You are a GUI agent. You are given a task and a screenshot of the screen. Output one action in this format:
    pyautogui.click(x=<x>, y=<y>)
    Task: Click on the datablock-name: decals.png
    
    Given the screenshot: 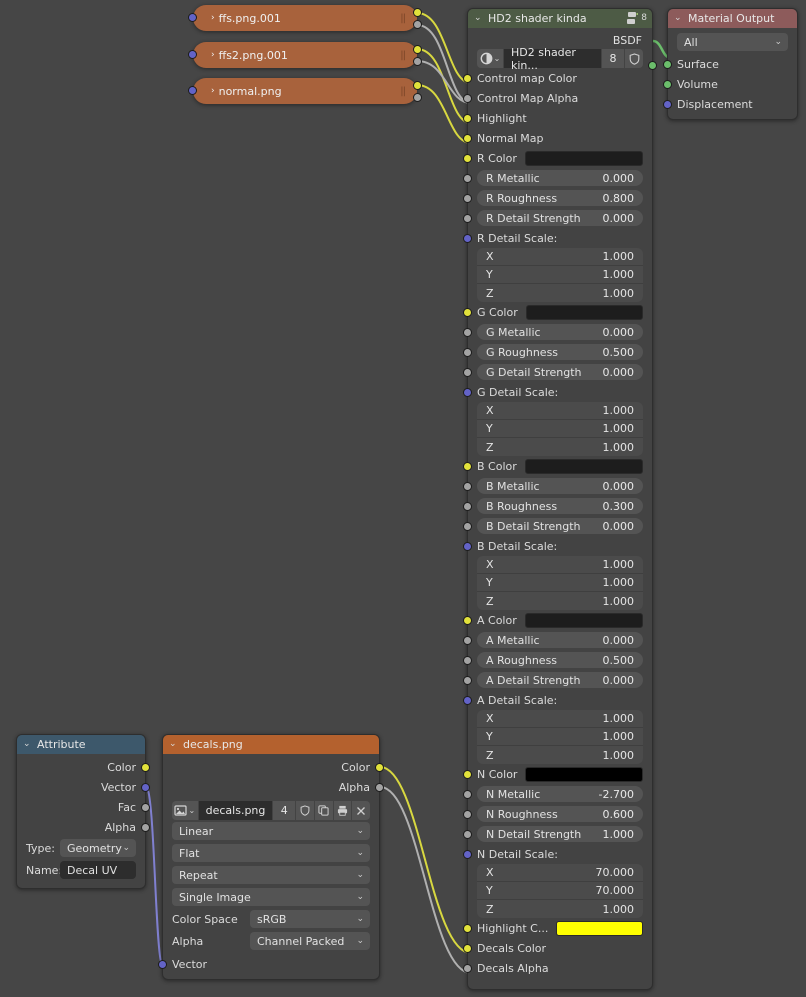 What is the action you would take?
    pyautogui.click(x=235, y=810)
    